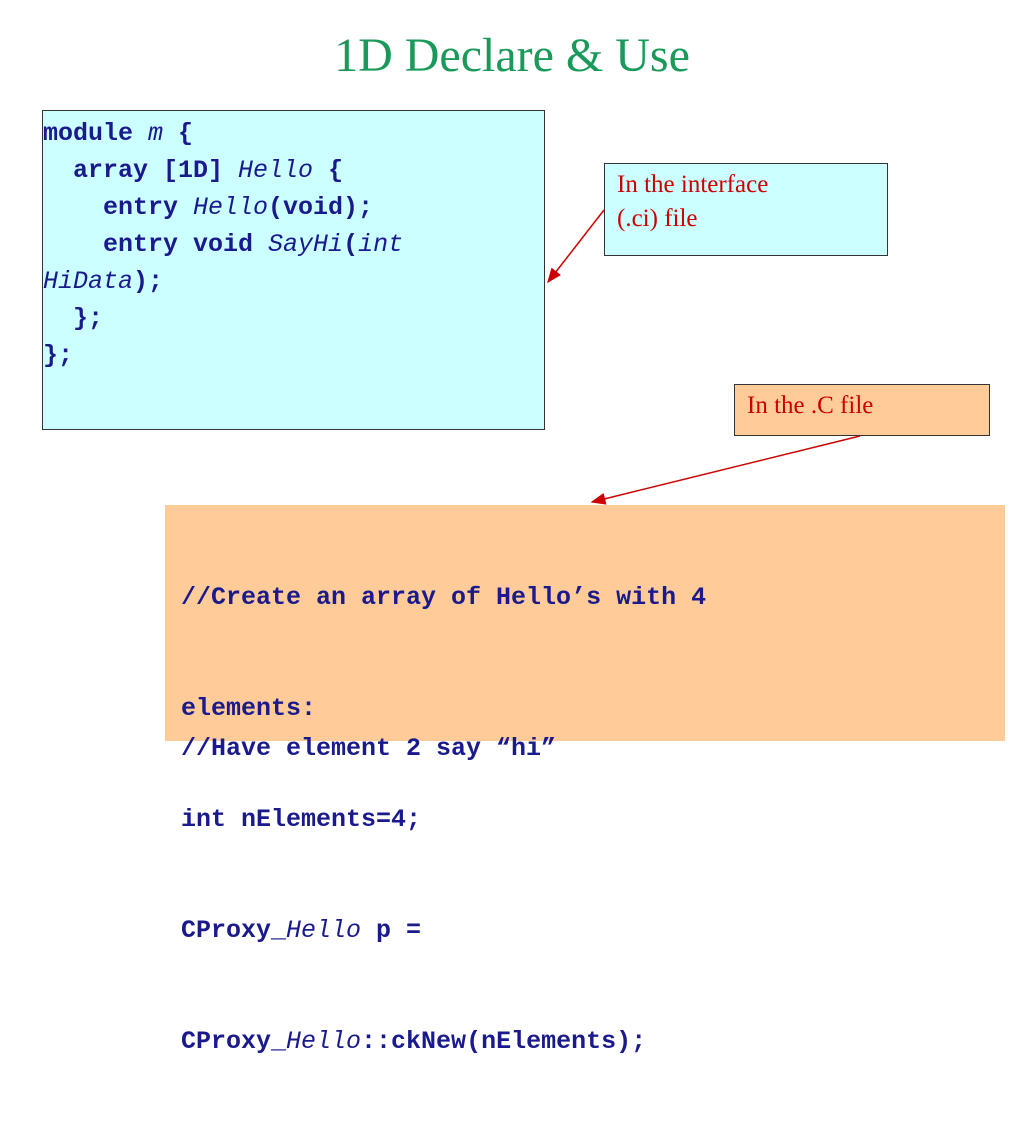 The width and height of the screenshot is (1024, 1134). What do you see at coordinates (576, 246) in the screenshot?
I see `interface-arrow` at bounding box center [576, 246].